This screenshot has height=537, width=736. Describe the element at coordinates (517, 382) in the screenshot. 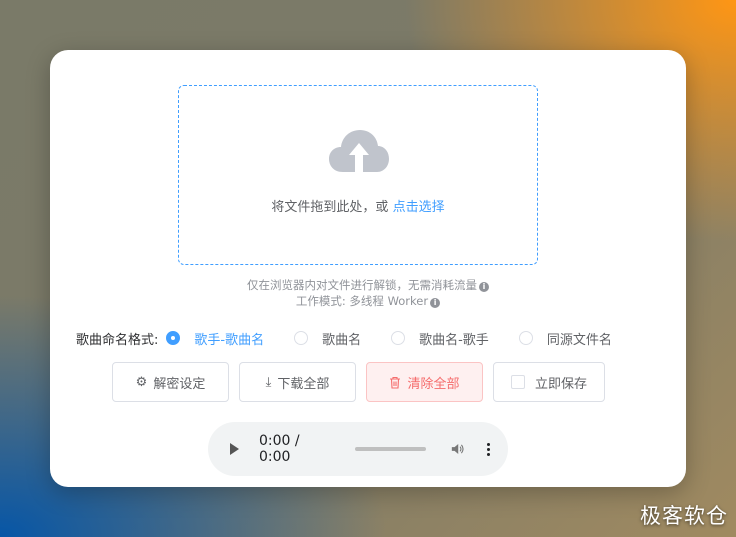

I see `save-now-checkbox` at that location.